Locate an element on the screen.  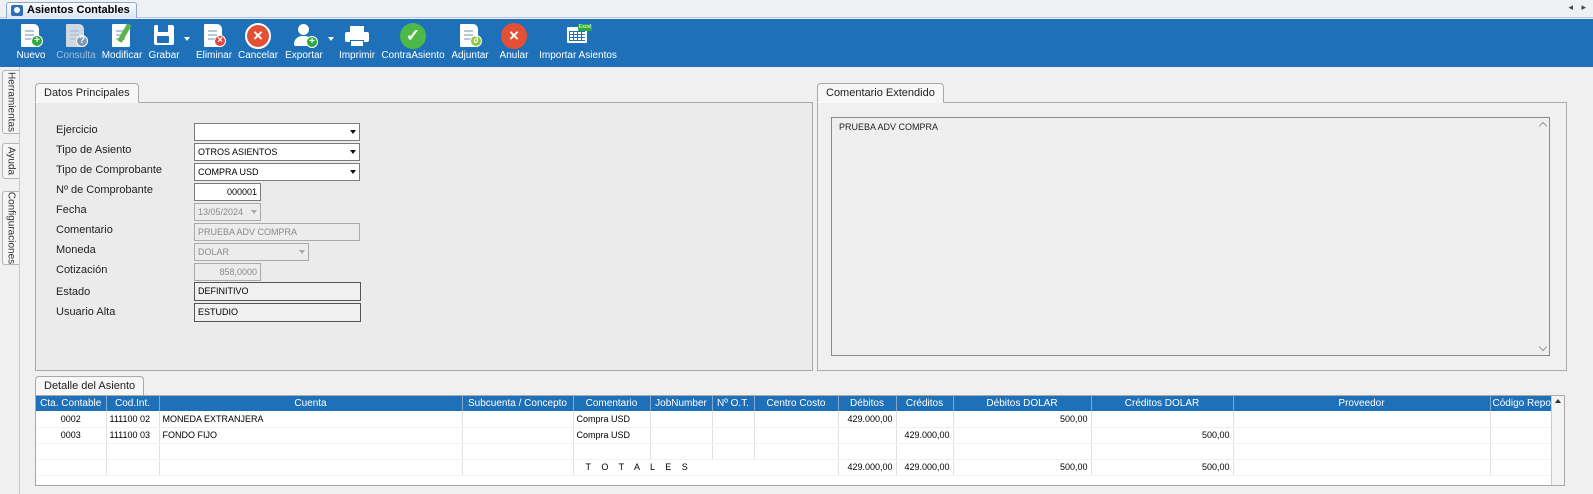
col-cuenta: Cuenta is located at coordinates (311, 403).